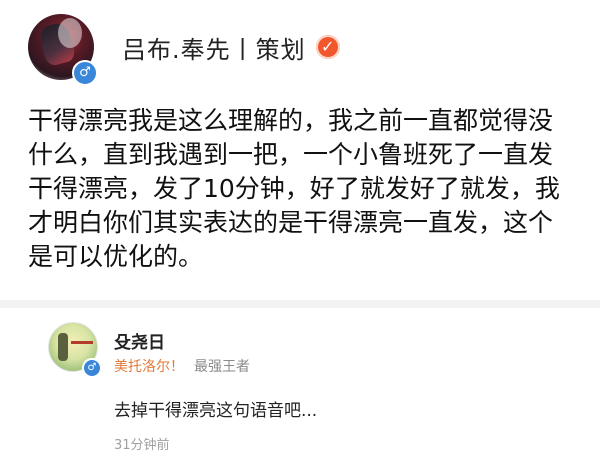  I want to click on commenter-subtitle: 美托洛尔！ 最强王者, so click(182, 366).